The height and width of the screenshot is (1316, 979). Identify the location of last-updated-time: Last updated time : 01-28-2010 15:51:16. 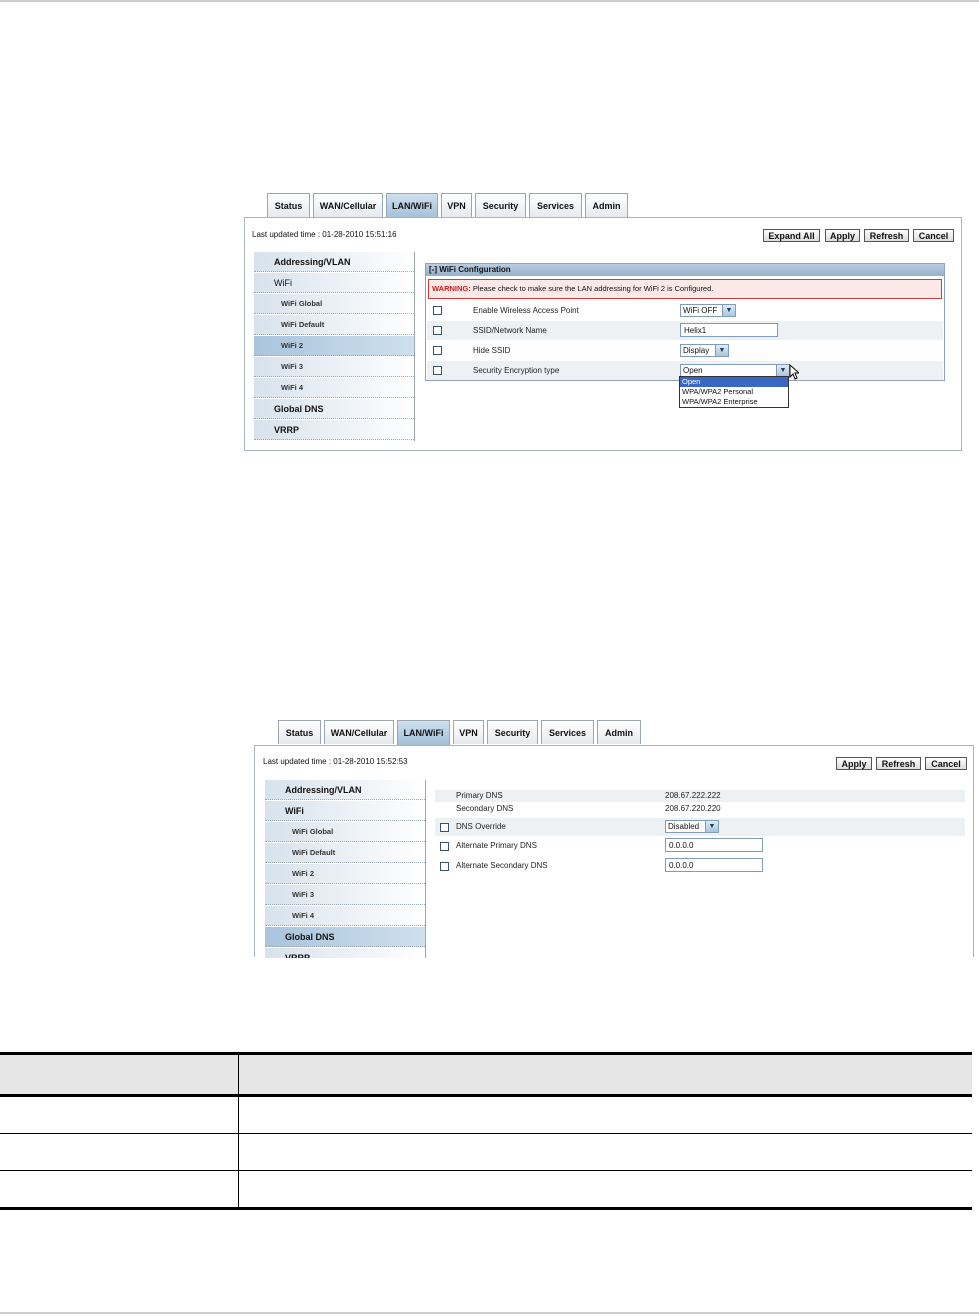
(324, 234).